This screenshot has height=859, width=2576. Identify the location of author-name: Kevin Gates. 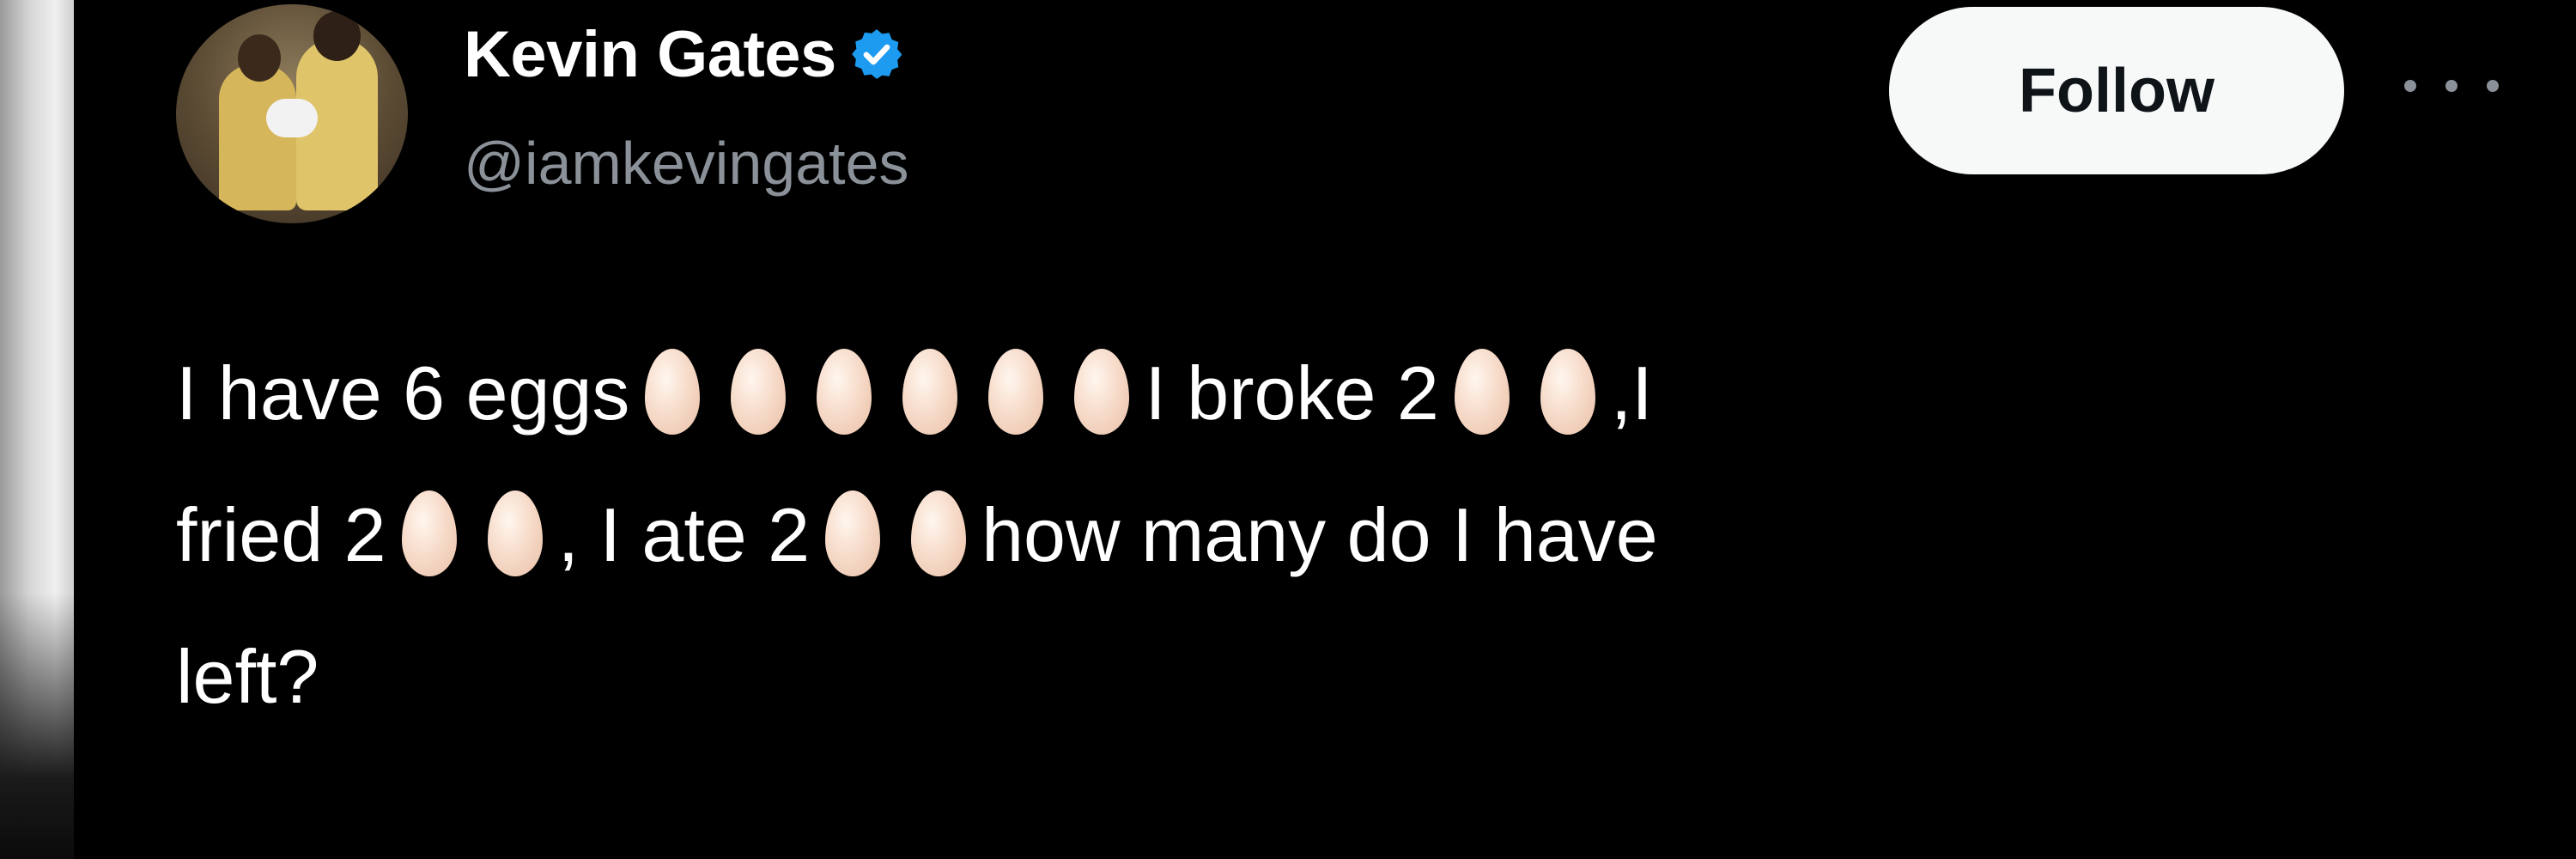
(650, 55).